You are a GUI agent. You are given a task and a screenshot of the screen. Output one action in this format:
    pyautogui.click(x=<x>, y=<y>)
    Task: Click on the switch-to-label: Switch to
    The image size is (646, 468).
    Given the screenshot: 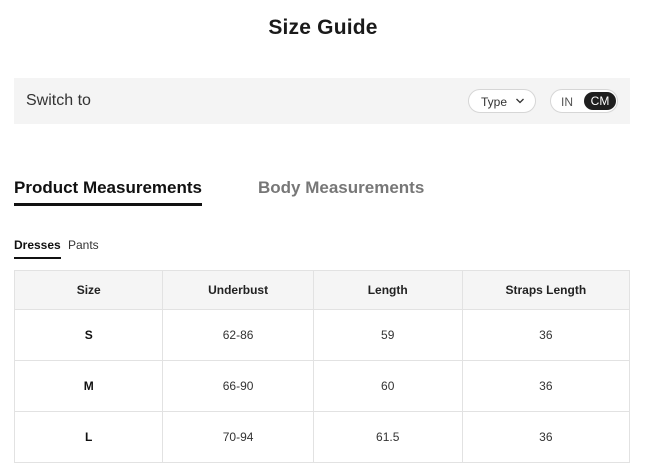 What is the action you would take?
    pyautogui.click(x=58, y=100)
    